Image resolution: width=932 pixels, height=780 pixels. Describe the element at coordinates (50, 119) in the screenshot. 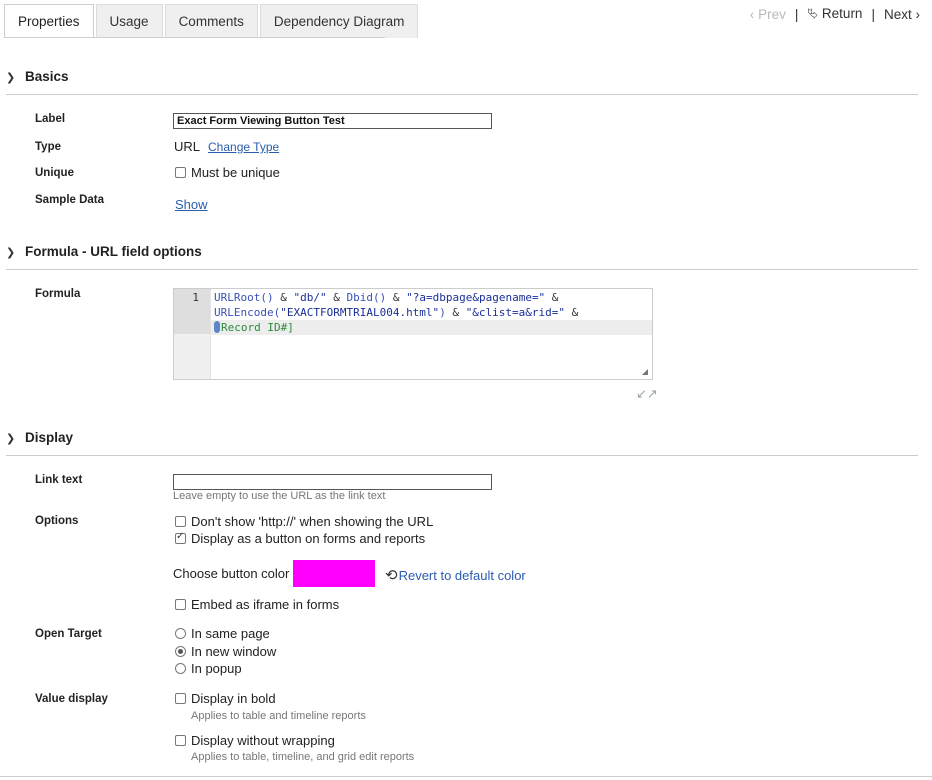

I see `label-label: Label` at that location.